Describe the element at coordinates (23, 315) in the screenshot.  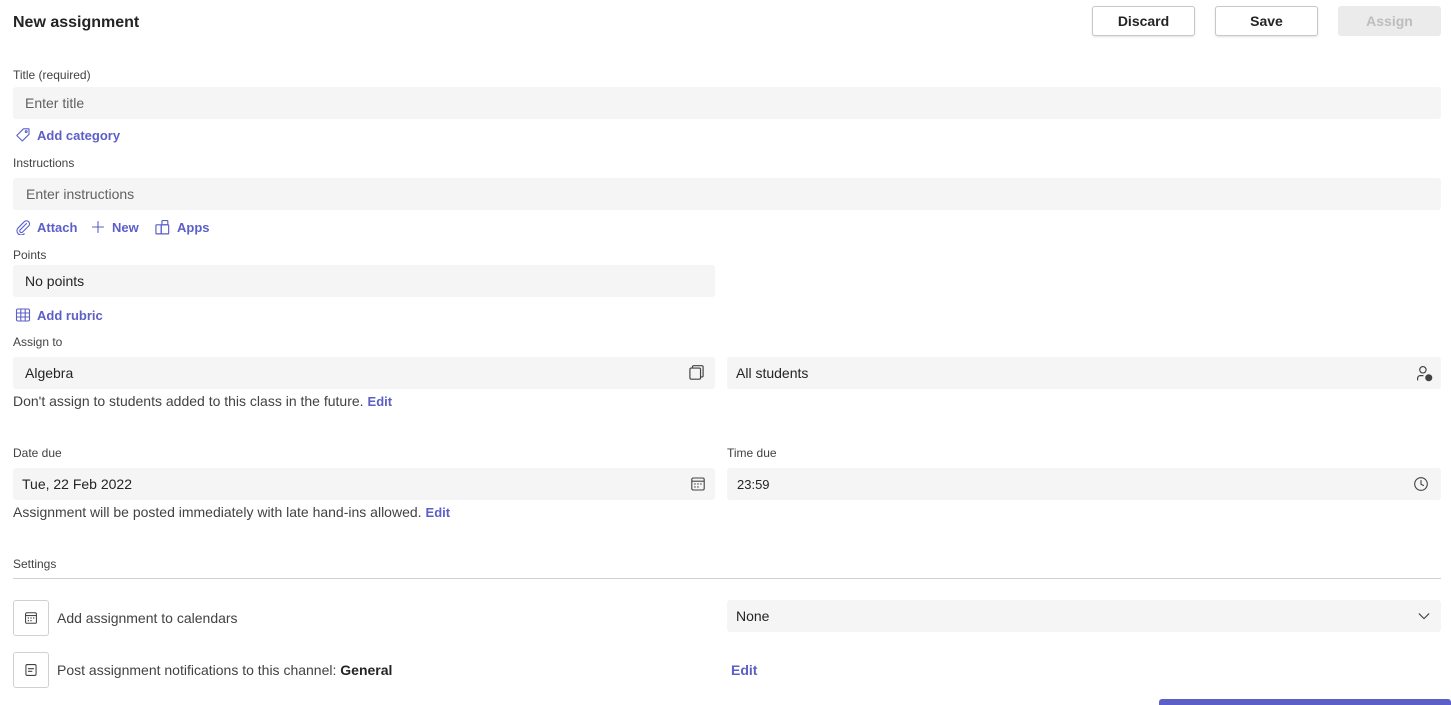
I see `grid-icon` at that location.